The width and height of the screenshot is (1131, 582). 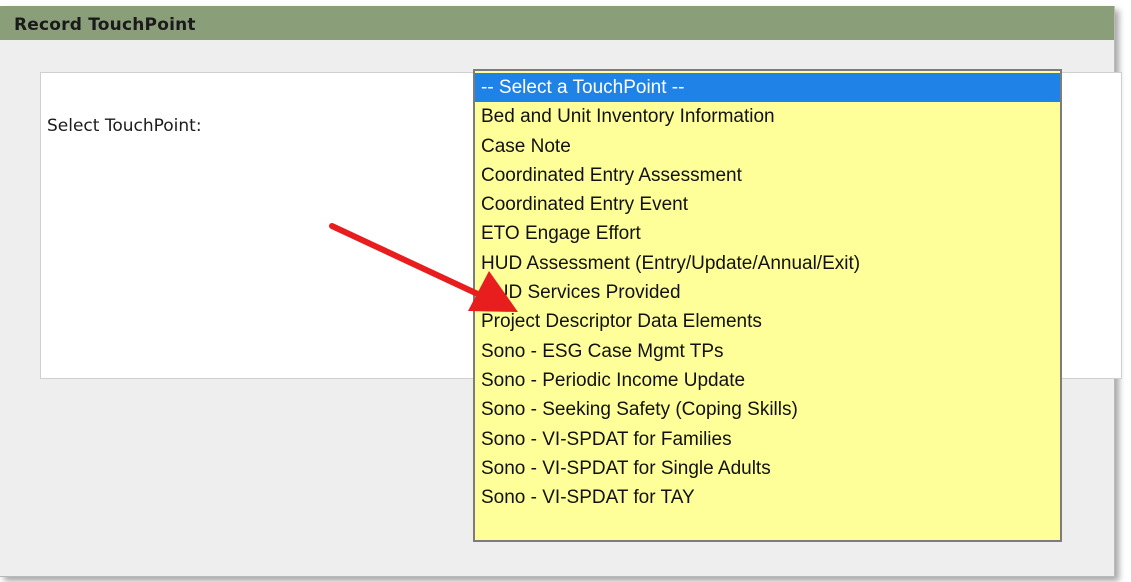 What do you see at coordinates (767, 175) in the screenshot?
I see `touchpoint-option: Coordinated Entry Assessment` at bounding box center [767, 175].